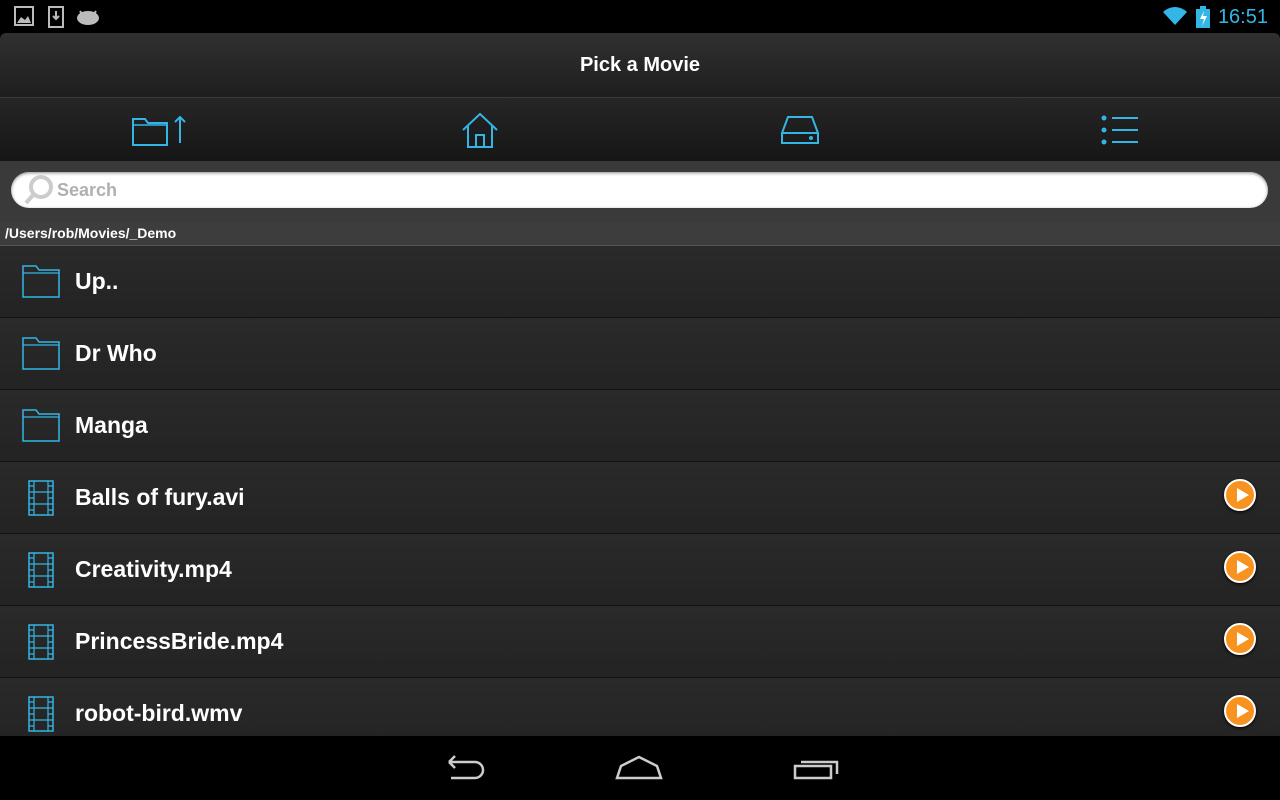  What do you see at coordinates (640, 282) in the screenshot?
I see `list-item: Up..` at bounding box center [640, 282].